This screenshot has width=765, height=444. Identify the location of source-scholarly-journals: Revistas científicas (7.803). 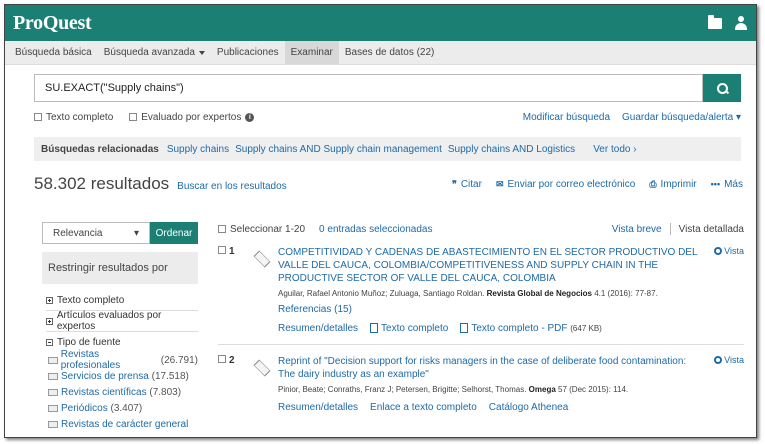
(120, 392).